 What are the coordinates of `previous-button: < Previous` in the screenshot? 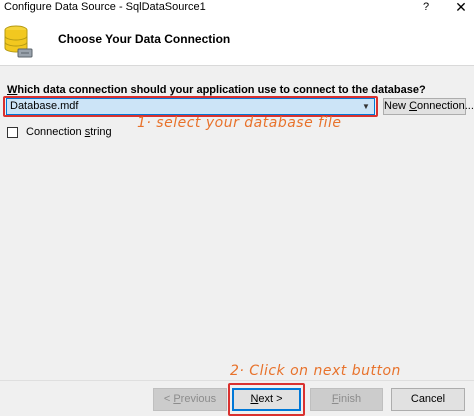 It's located at (190, 399).